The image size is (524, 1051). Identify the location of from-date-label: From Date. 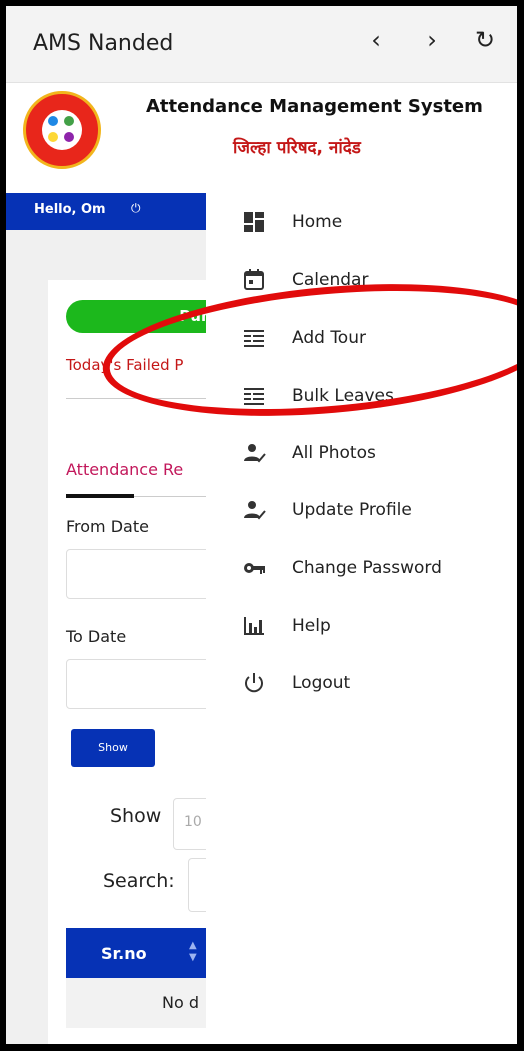
(107, 526).